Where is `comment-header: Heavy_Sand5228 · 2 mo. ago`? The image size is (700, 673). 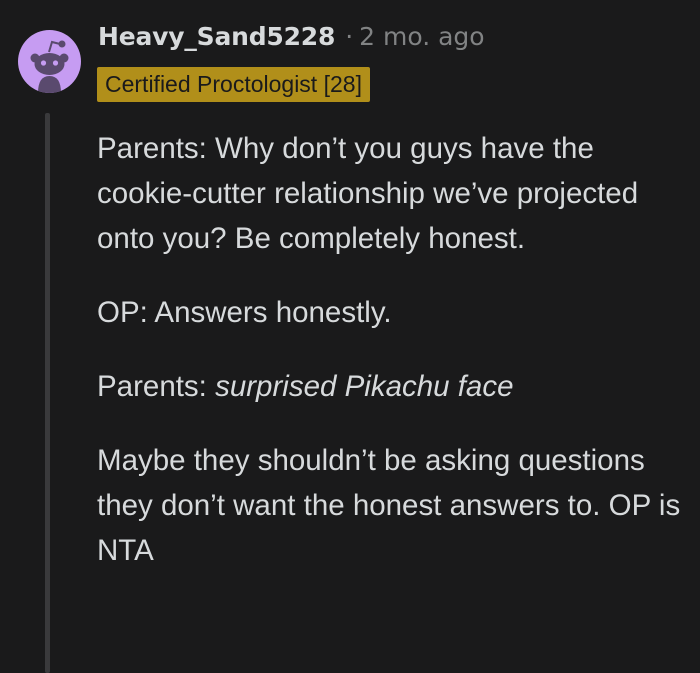 comment-header: Heavy_Sand5228 · 2 mo. ago is located at coordinates (291, 40).